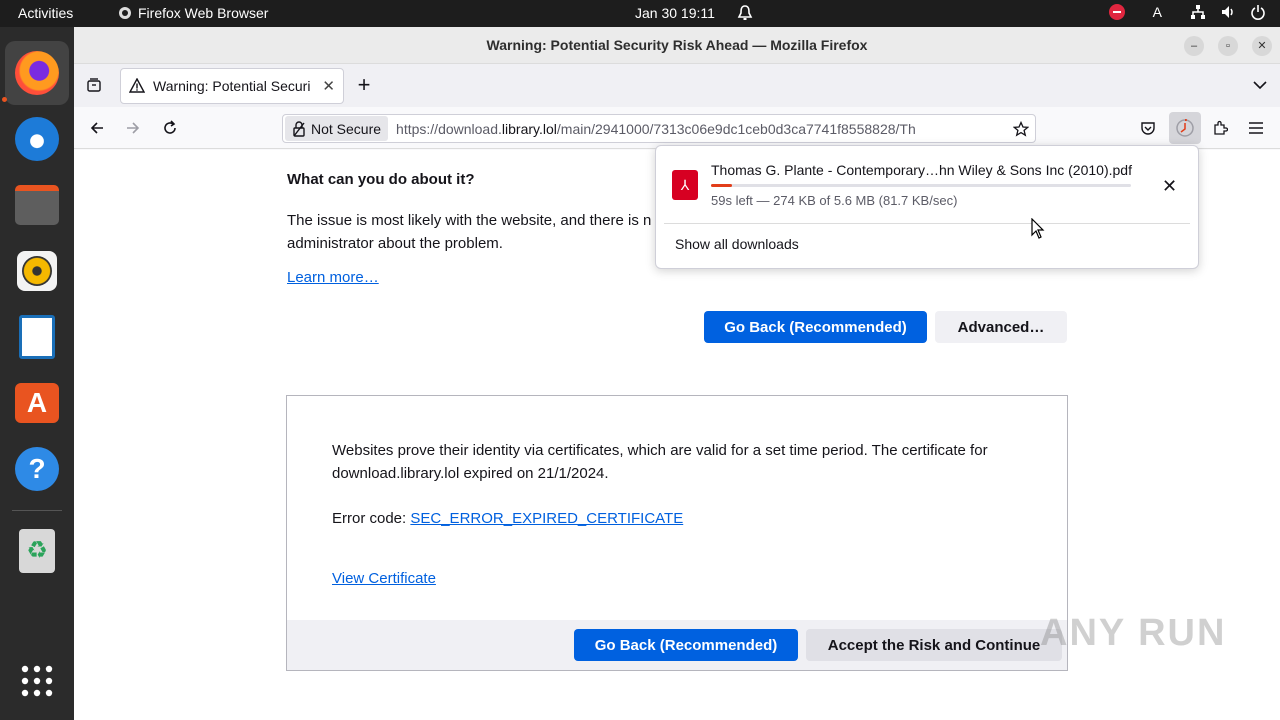 The image size is (1280, 720). I want to click on thunderbird-icon, so click(37, 139).